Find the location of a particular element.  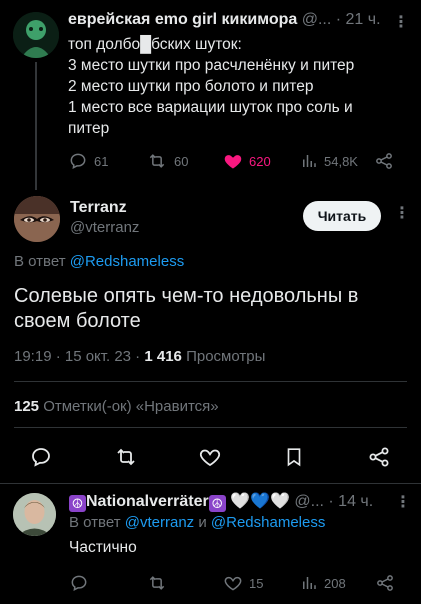

tweet-meta: 19:19 · 15 окт. 23 · 1 416 Просмотры is located at coordinates (139, 356).